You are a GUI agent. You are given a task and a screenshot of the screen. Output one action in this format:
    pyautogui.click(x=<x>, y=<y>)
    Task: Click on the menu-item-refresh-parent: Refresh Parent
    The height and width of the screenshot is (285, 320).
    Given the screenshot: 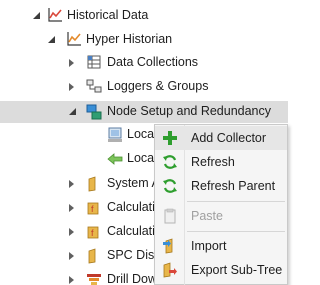 What is the action you would take?
    pyautogui.click(x=221, y=186)
    